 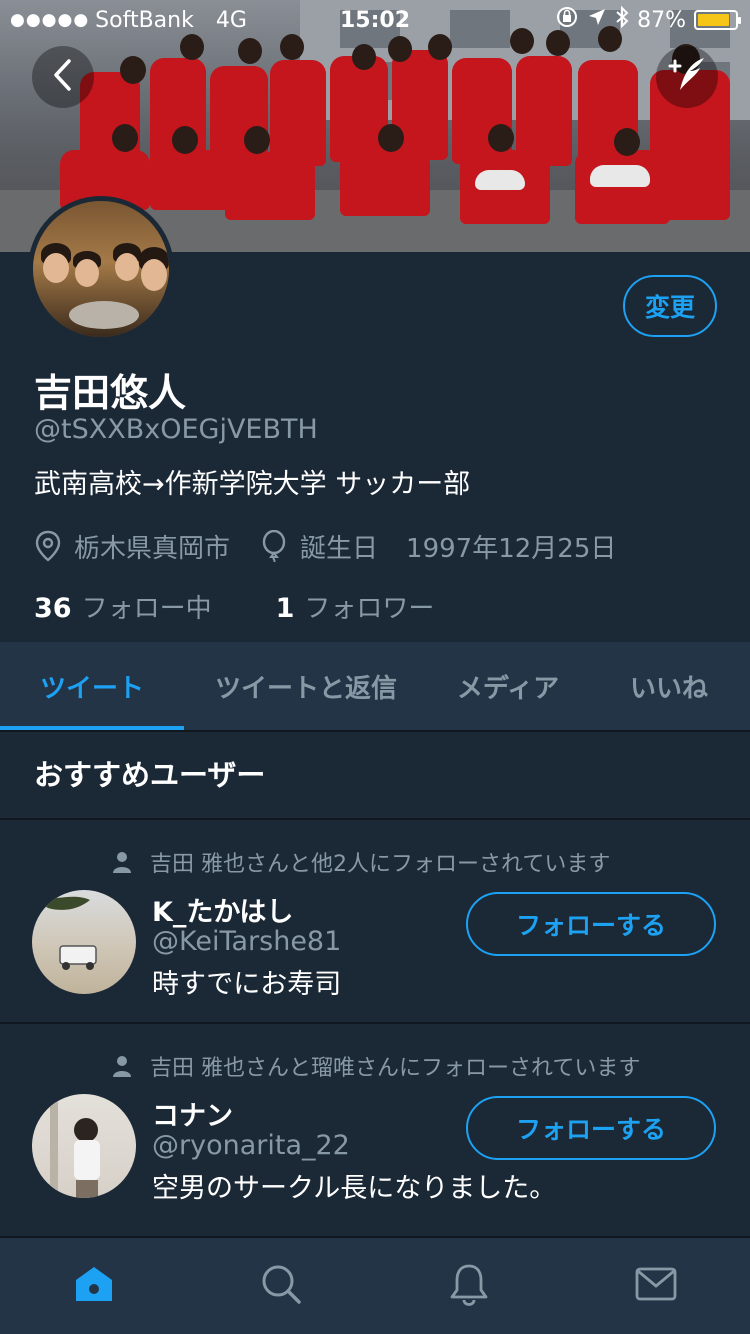 I want to click on profile-location: 栃木県真岡市, so click(x=152, y=548).